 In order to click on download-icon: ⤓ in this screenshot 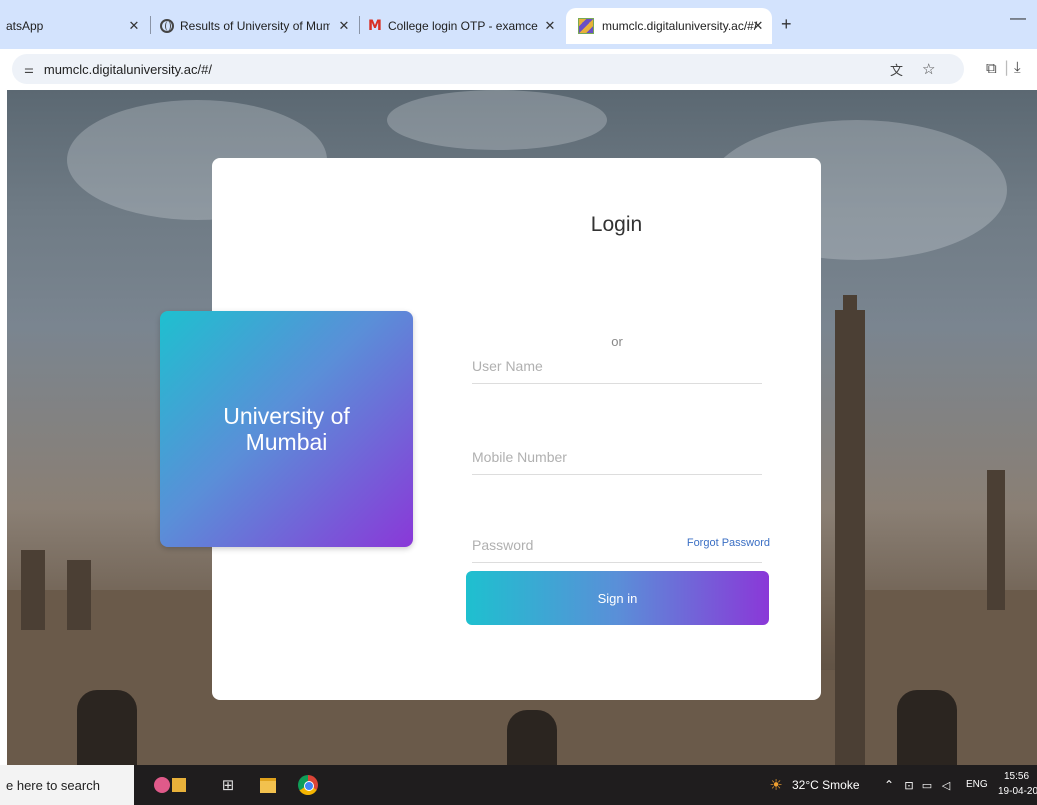, I will do `click(1017, 67)`.